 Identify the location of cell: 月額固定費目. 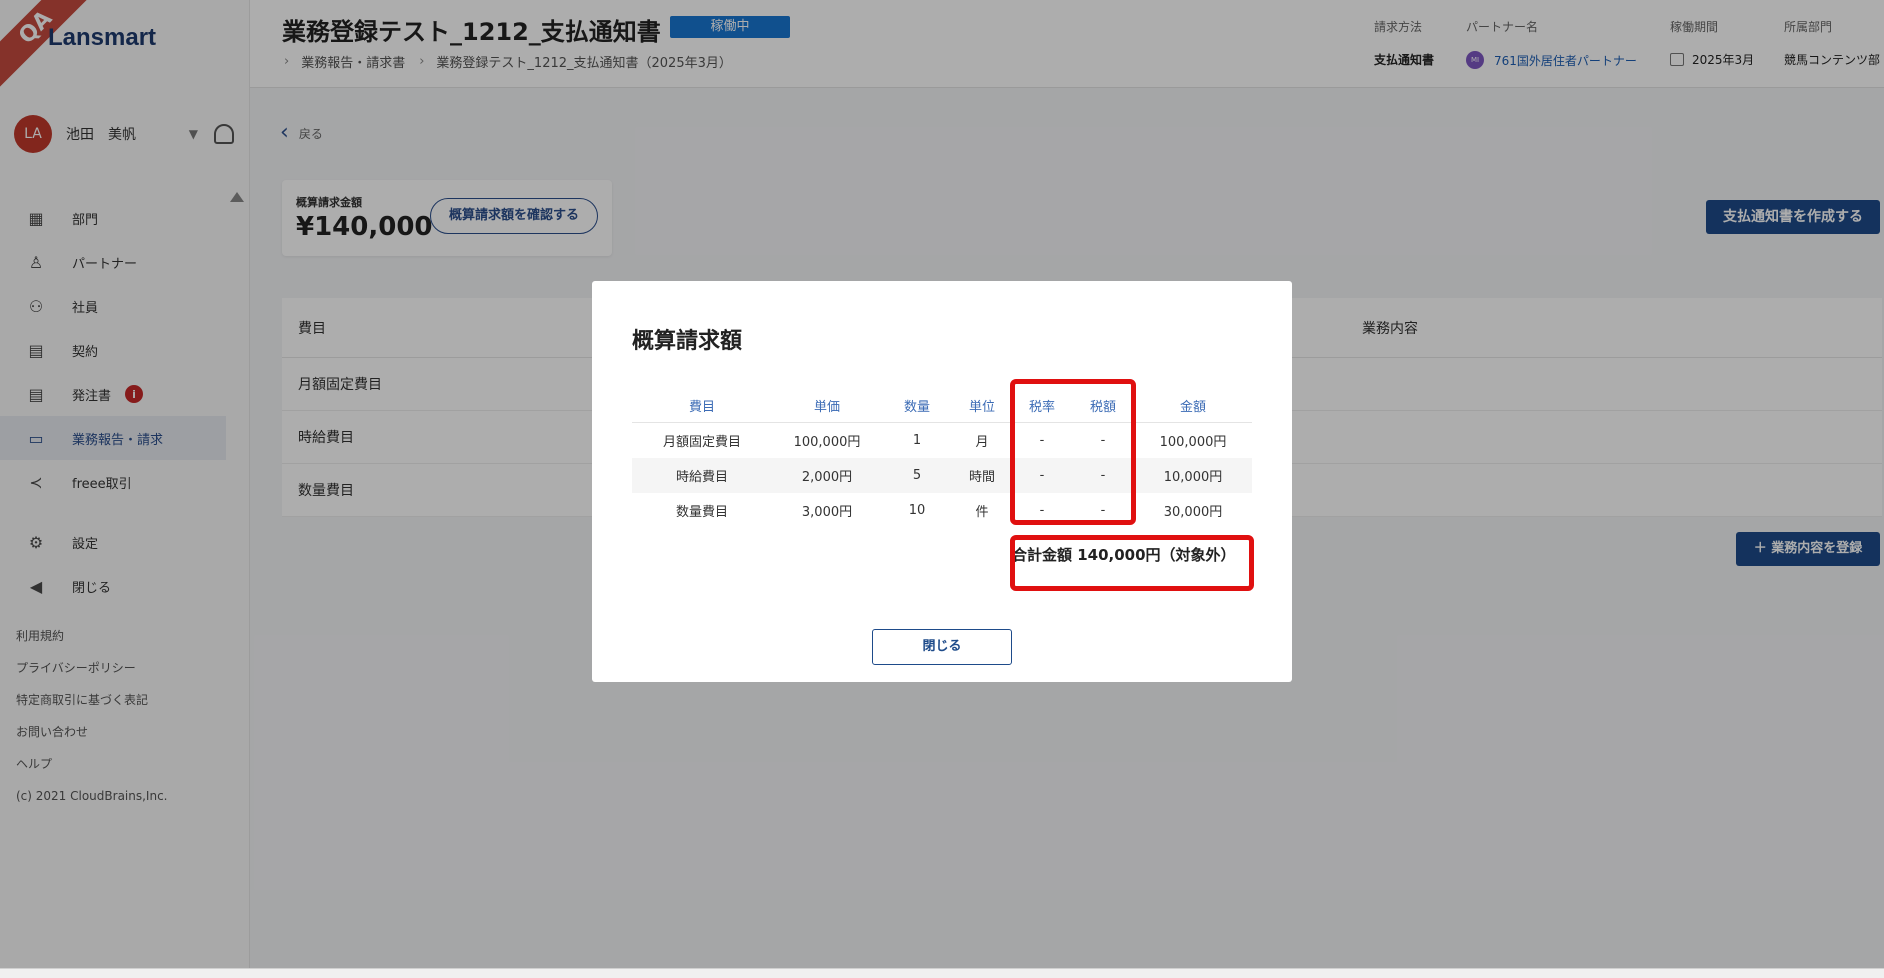
(701, 442).